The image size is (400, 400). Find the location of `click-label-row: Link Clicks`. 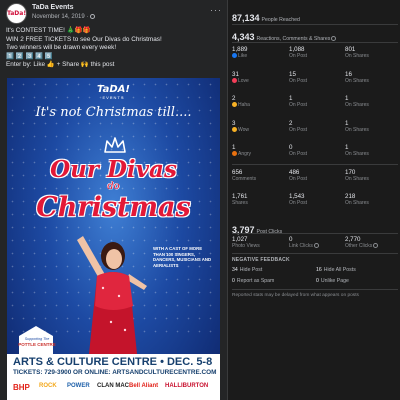

click-label-row: Link Clicks is located at coordinates (316, 246).